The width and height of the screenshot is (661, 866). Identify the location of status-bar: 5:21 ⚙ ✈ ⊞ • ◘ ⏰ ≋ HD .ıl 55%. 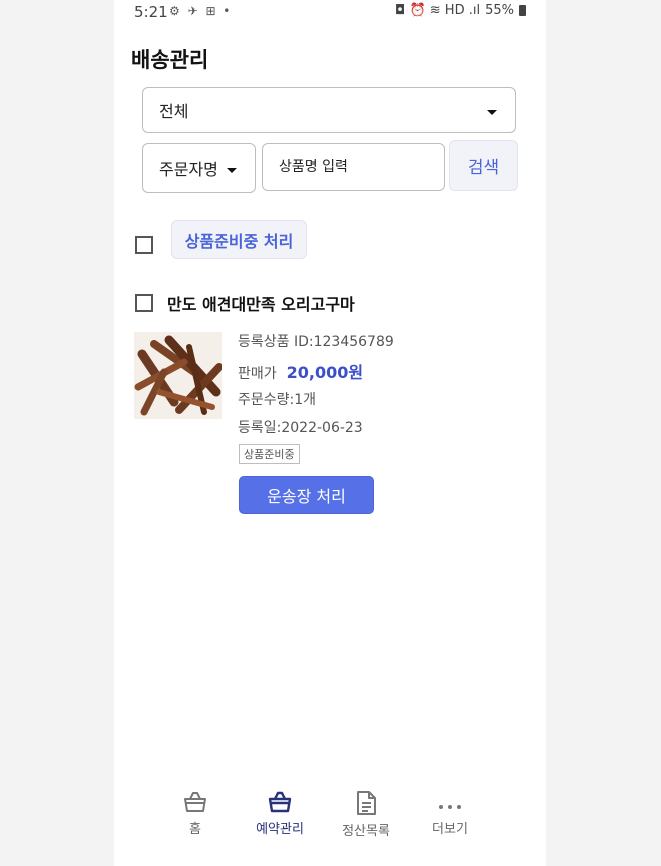
(330, 13).